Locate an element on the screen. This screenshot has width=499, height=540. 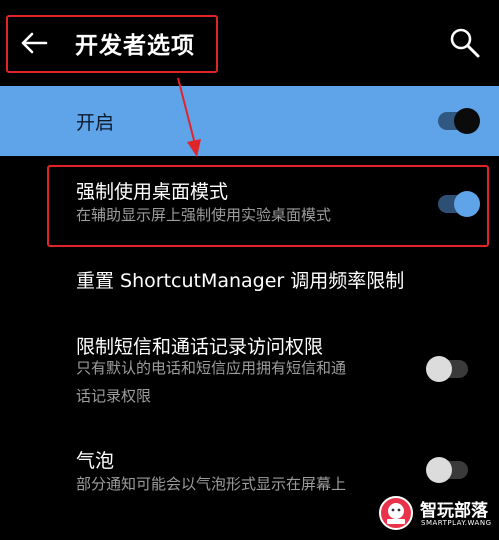
watermark-logo-icon is located at coordinates (396, 513).